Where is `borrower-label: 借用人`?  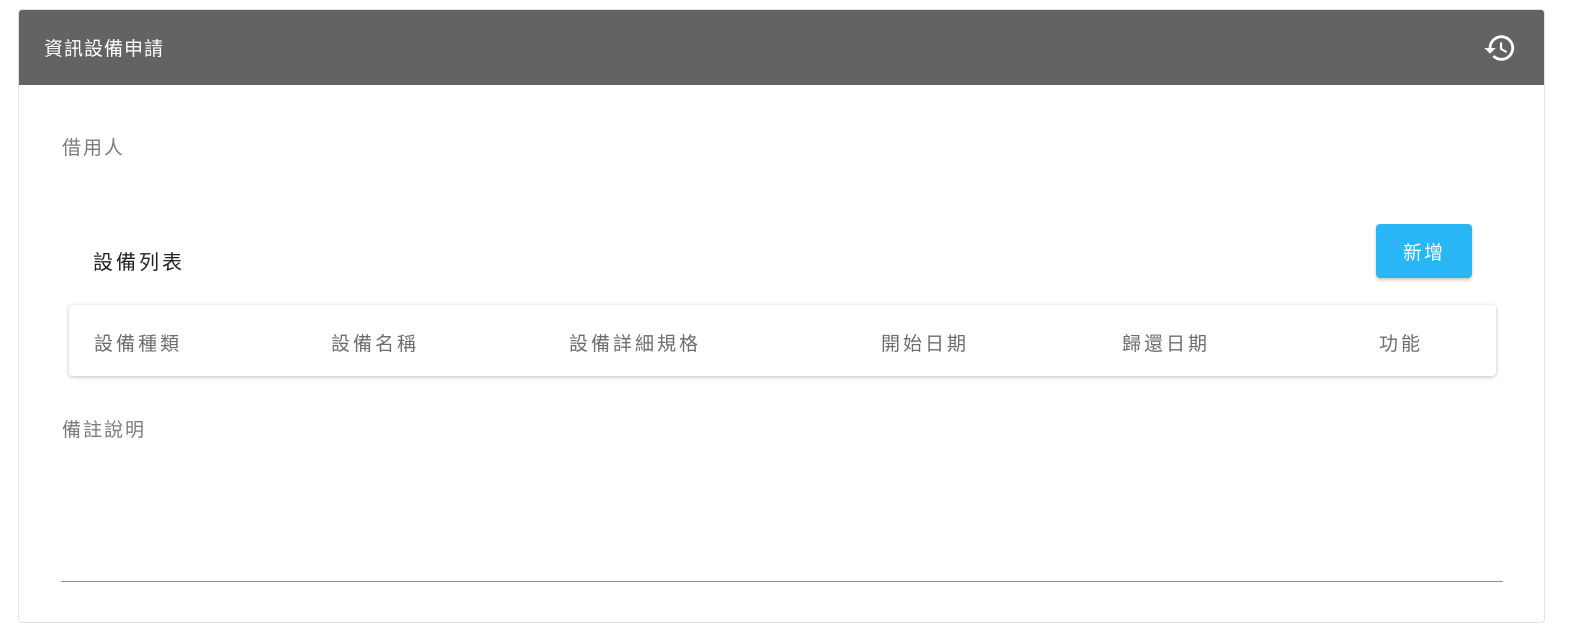 borrower-label: 借用人 is located at coordinates (94, 148).